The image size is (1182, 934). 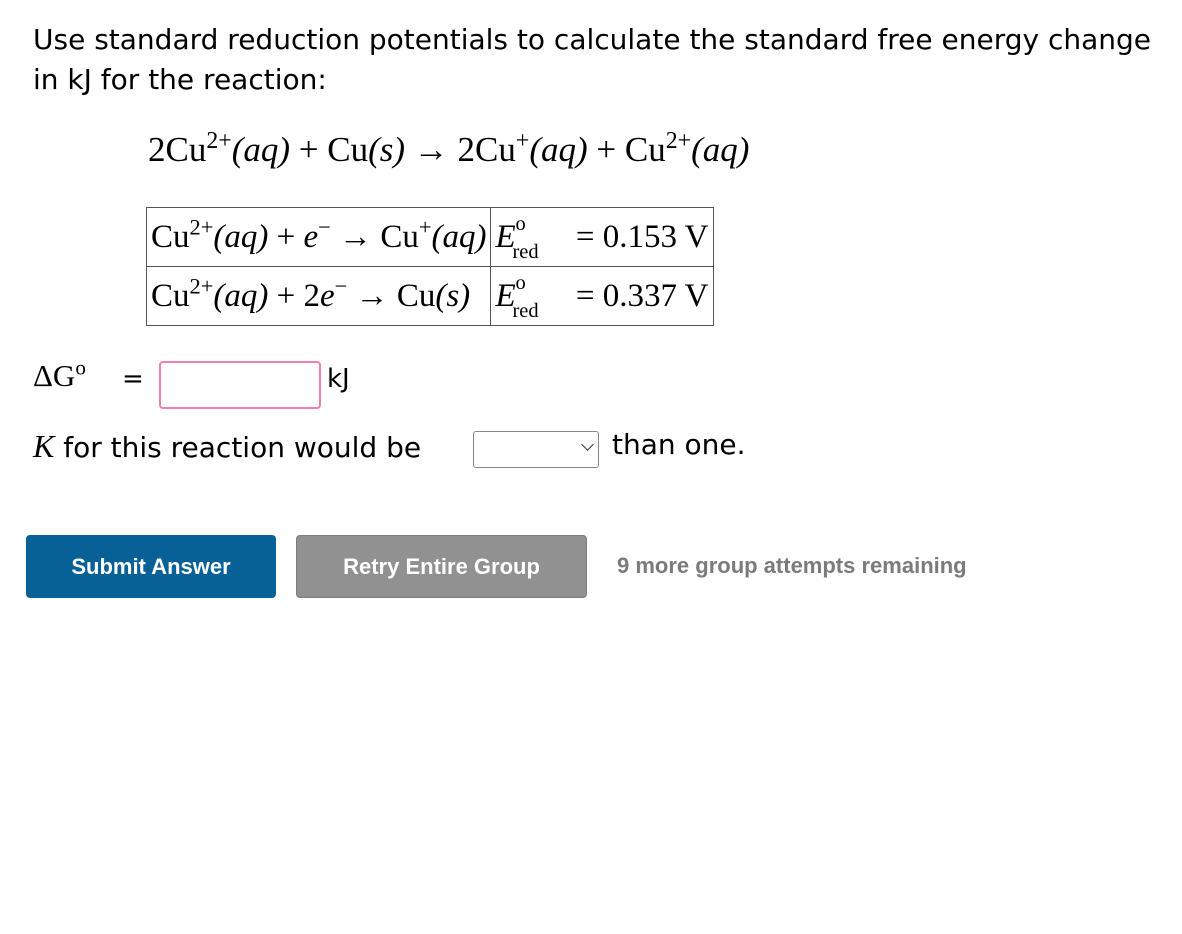 I want to click on reactant-2: Cu(s), so click(x=366, y=149).